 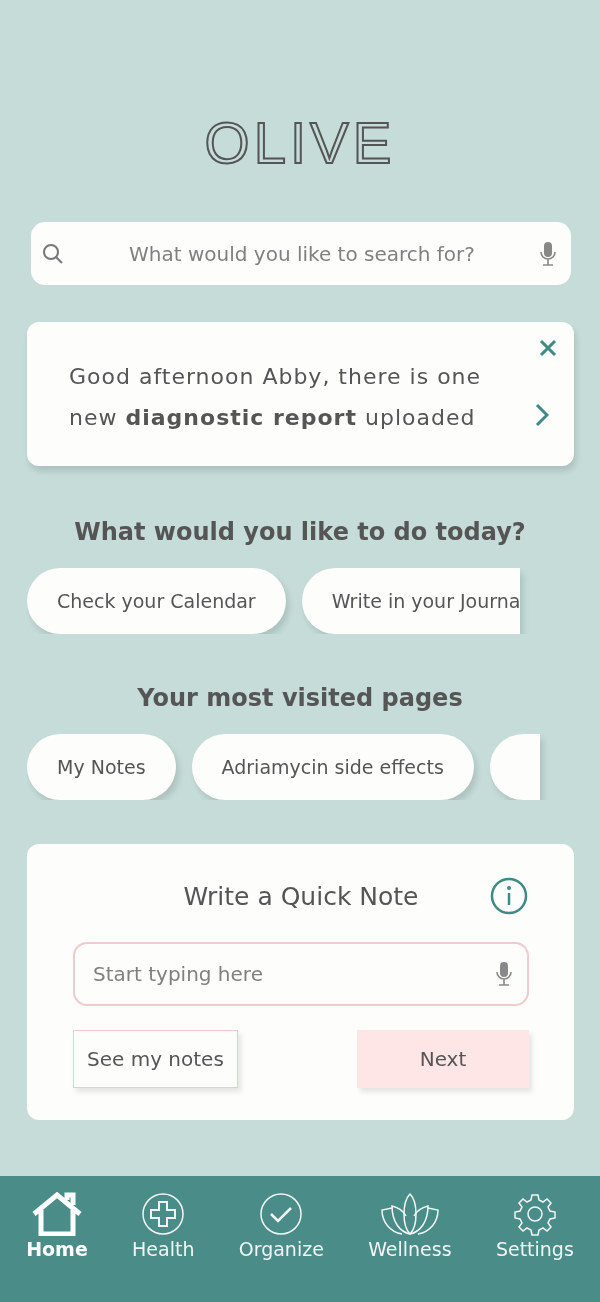 What do you see at coordinates (409, 1214) in the screenshot?
I see `lotus-icon` at bounding box center [409, 1214].